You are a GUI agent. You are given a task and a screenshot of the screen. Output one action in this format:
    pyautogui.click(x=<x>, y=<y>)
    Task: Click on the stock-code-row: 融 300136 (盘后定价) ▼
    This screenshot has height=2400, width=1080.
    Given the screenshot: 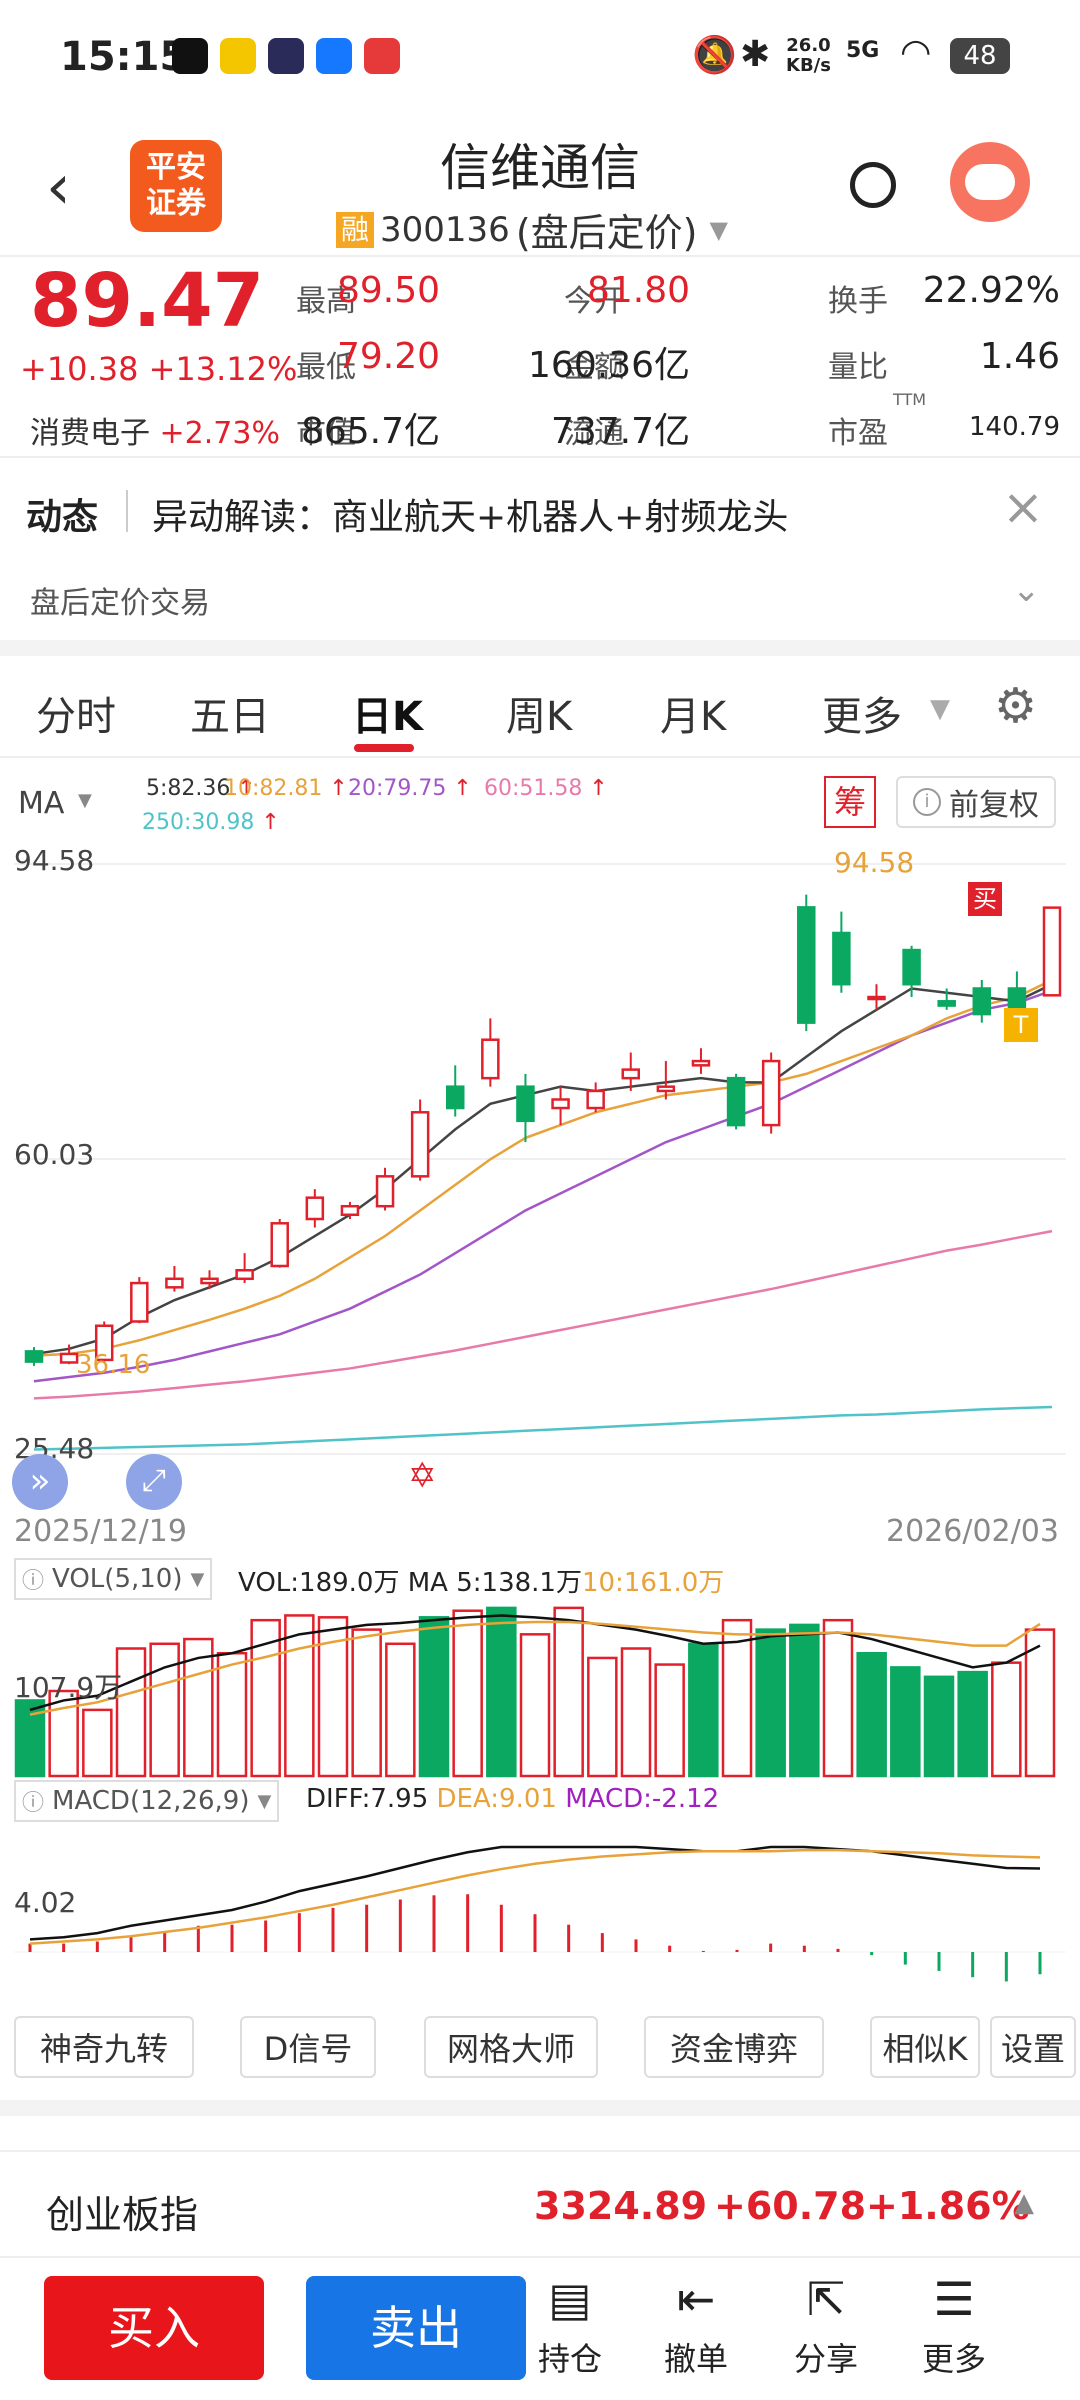 What is the action you would take?
    pyautogui.click(x=532, y=229)
    